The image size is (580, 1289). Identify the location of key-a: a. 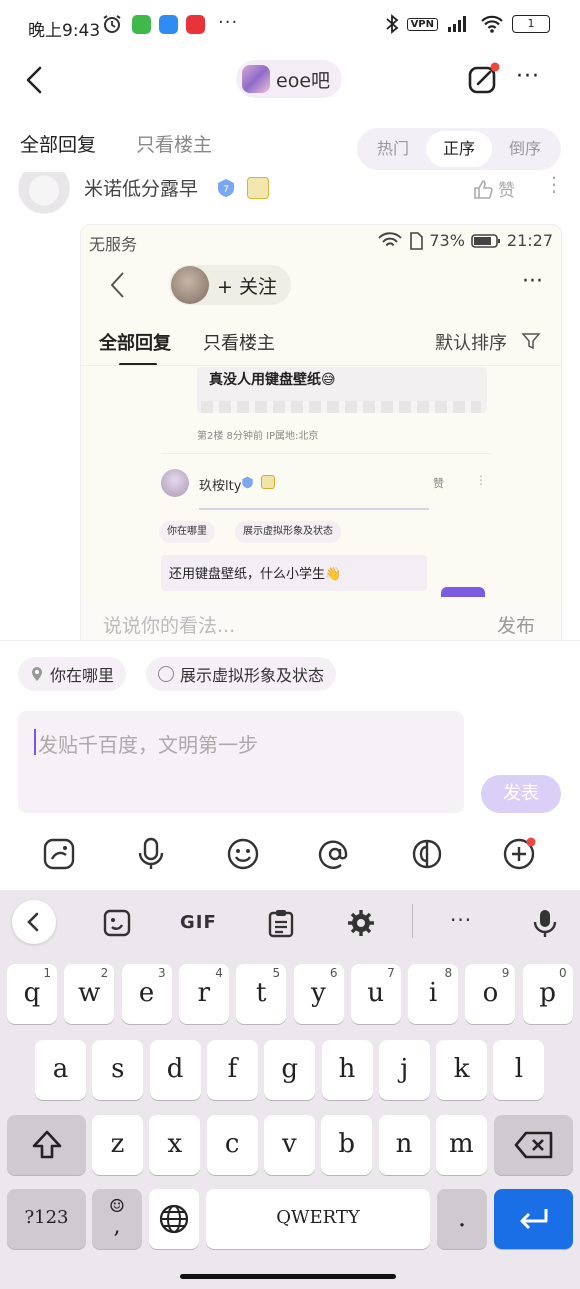
(60, 1070).